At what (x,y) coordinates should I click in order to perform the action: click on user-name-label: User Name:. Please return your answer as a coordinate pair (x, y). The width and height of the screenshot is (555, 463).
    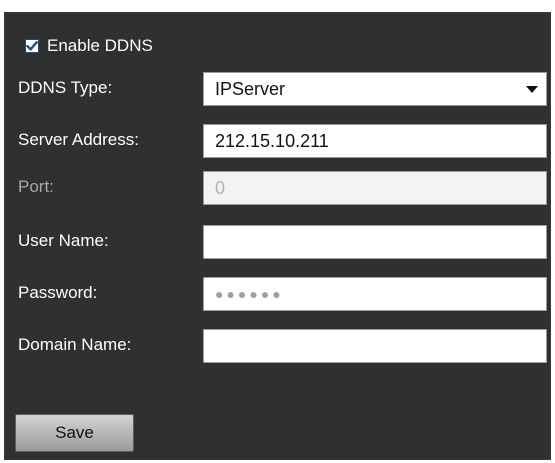
    Looking at the image, I should click on (63, 240).